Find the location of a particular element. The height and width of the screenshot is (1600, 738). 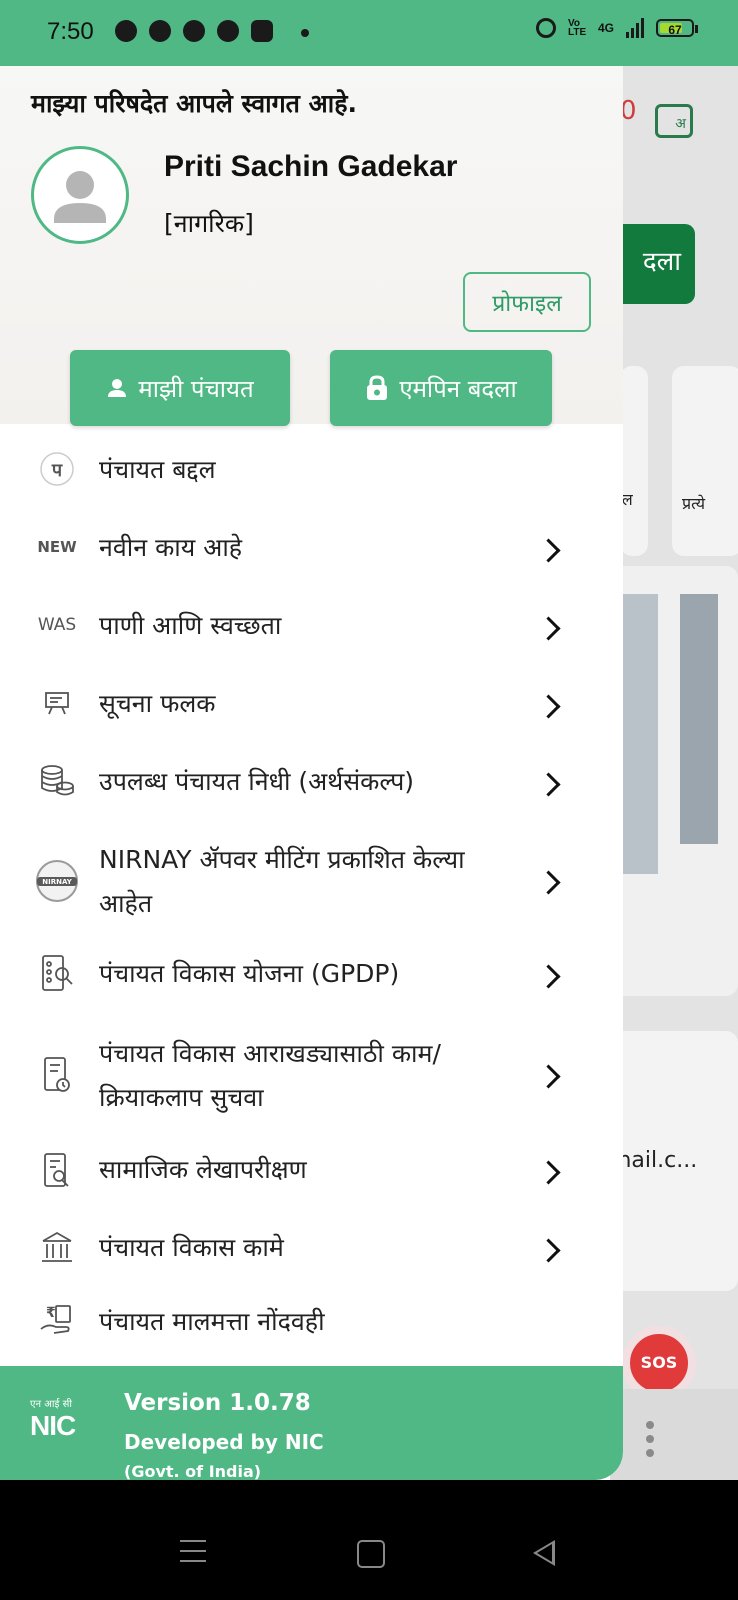

status-indicators: Vo LTE 4G 67 is located at coordinates (616, 28).